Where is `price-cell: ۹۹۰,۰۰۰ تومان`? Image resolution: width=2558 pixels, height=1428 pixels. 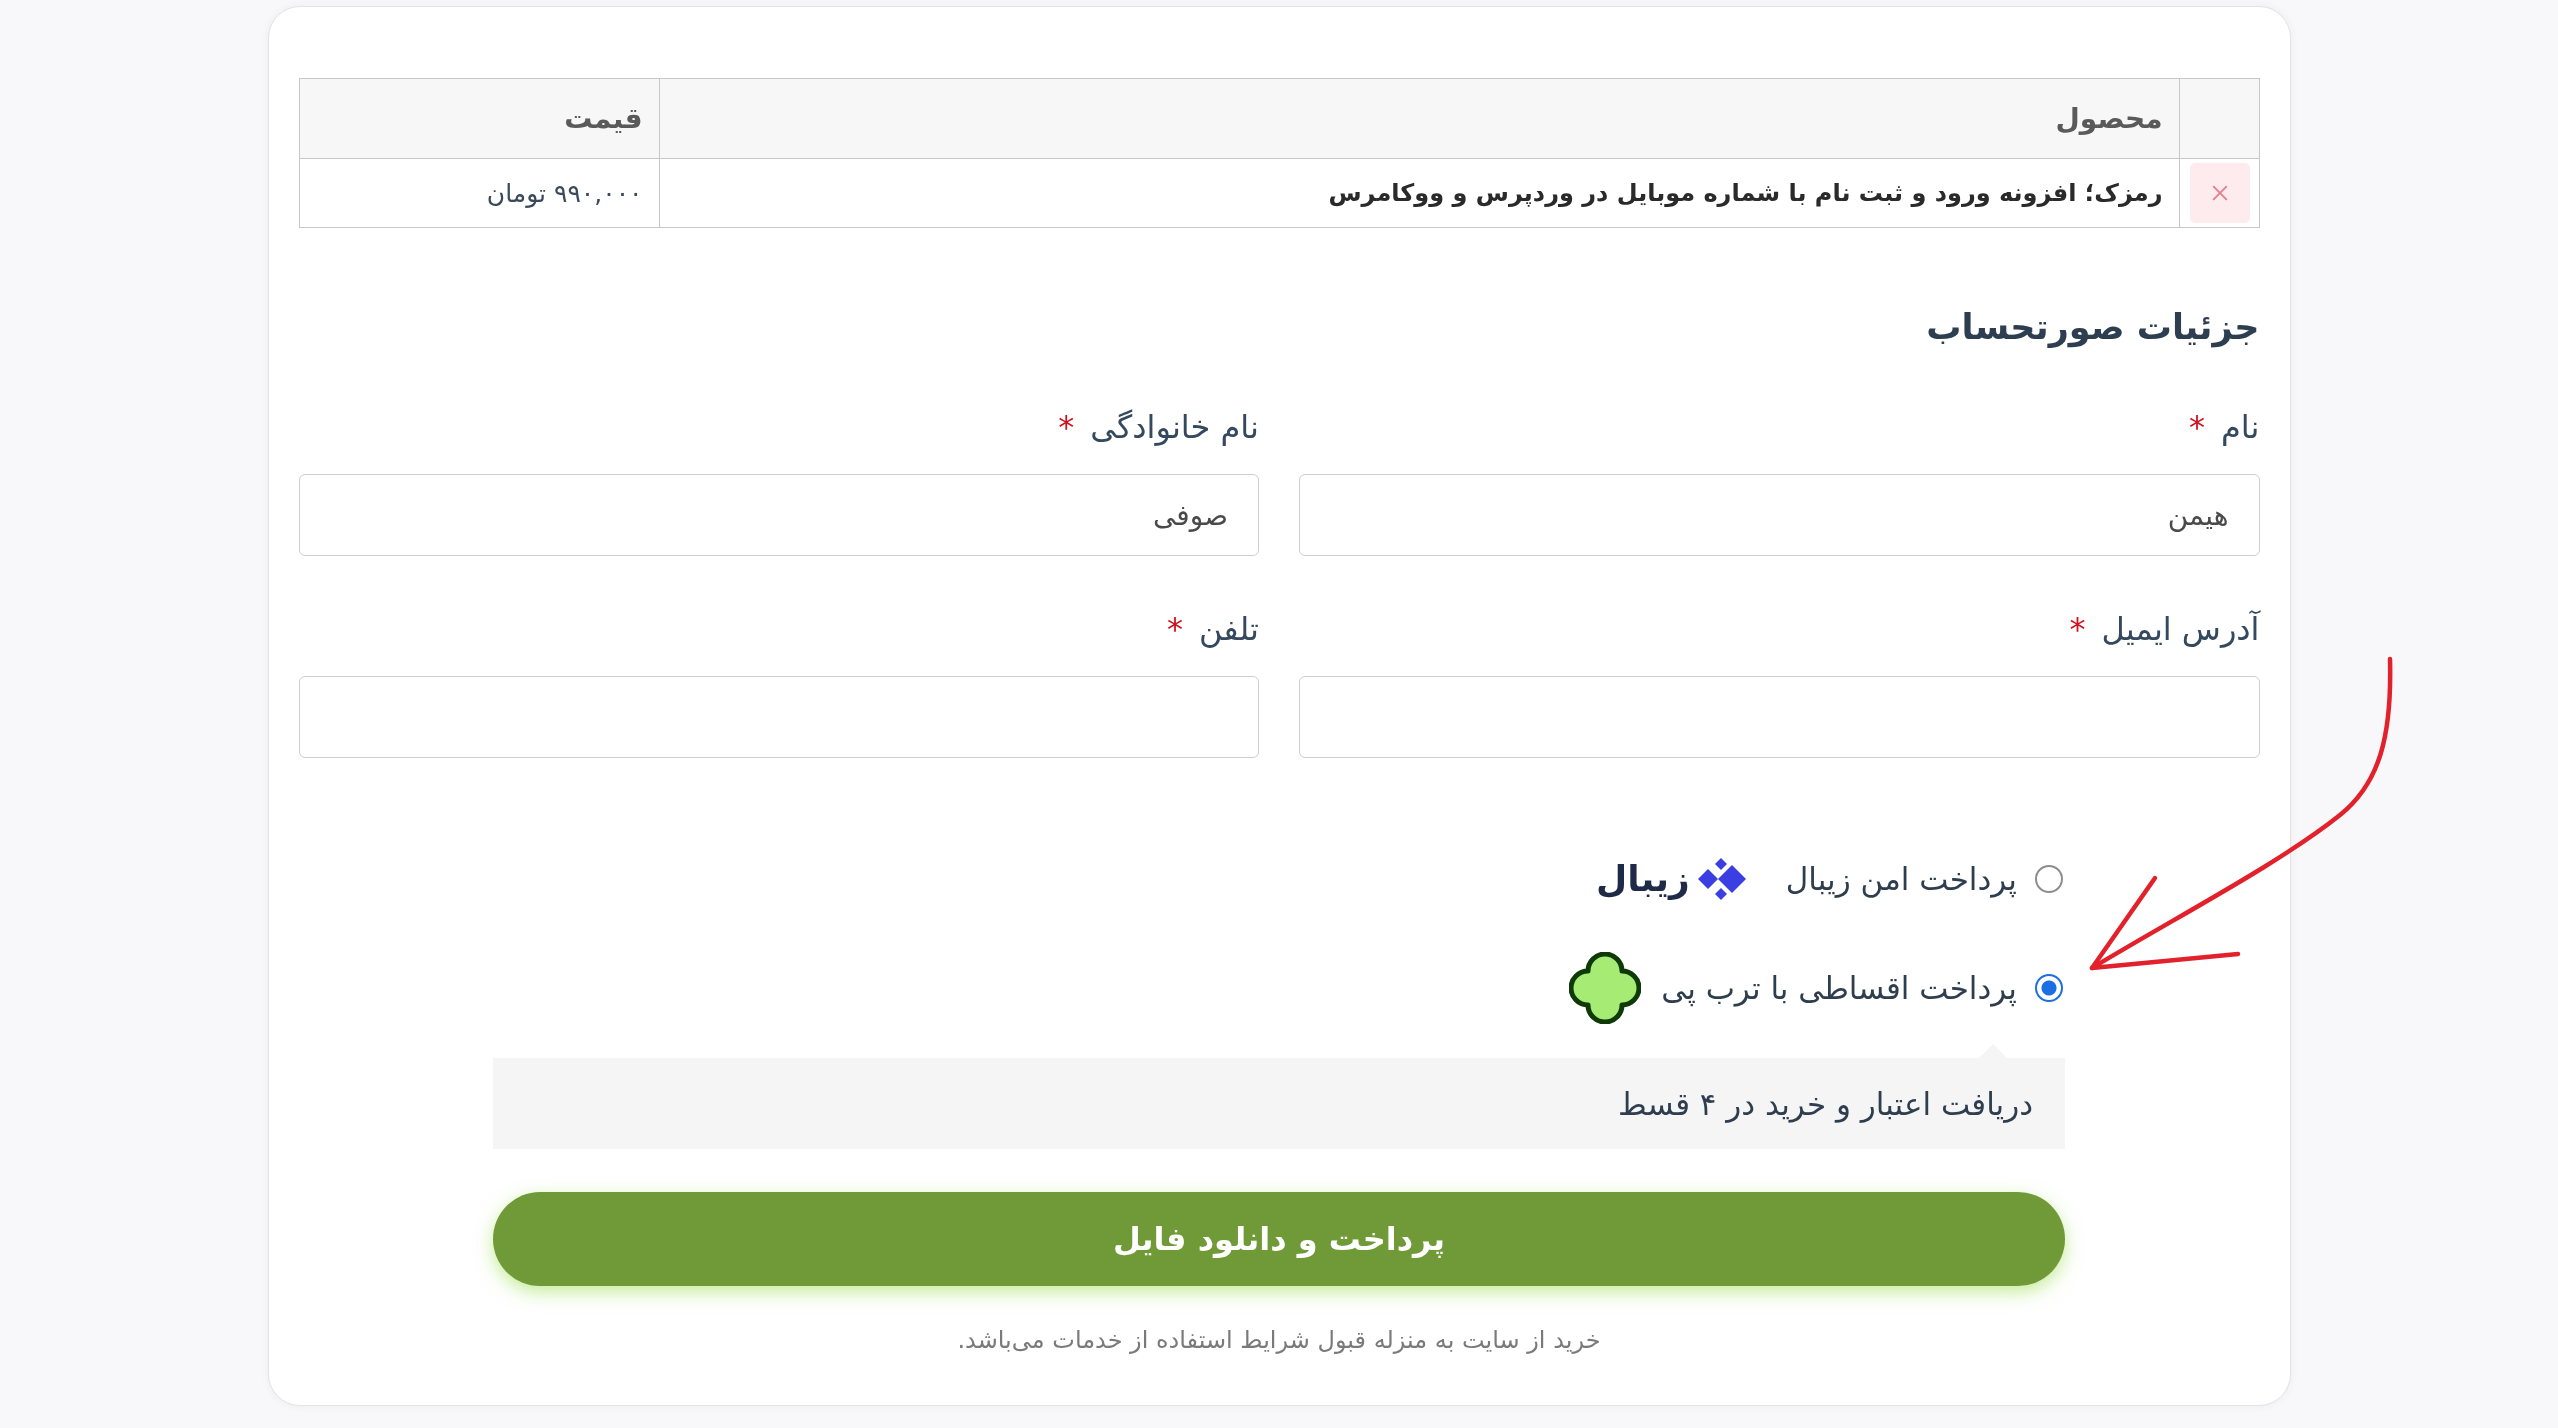 price-cell: ۹۹۰,۰۰۰ تومان is located at coordinates (479, 193).